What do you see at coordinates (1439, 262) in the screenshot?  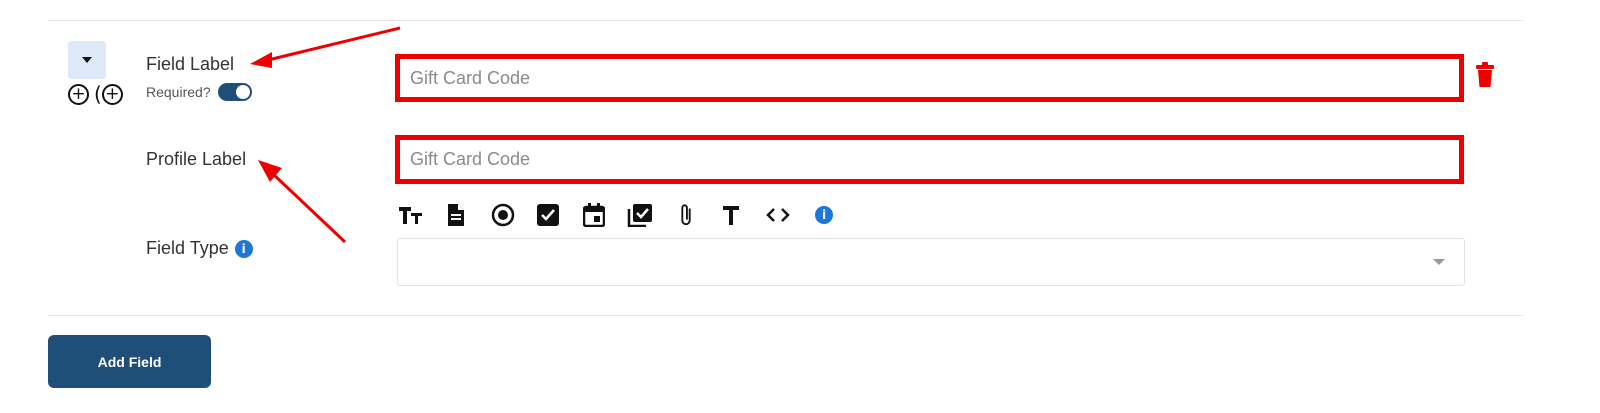 I see `caret-down-icon` at bounding box center [1439, 262].